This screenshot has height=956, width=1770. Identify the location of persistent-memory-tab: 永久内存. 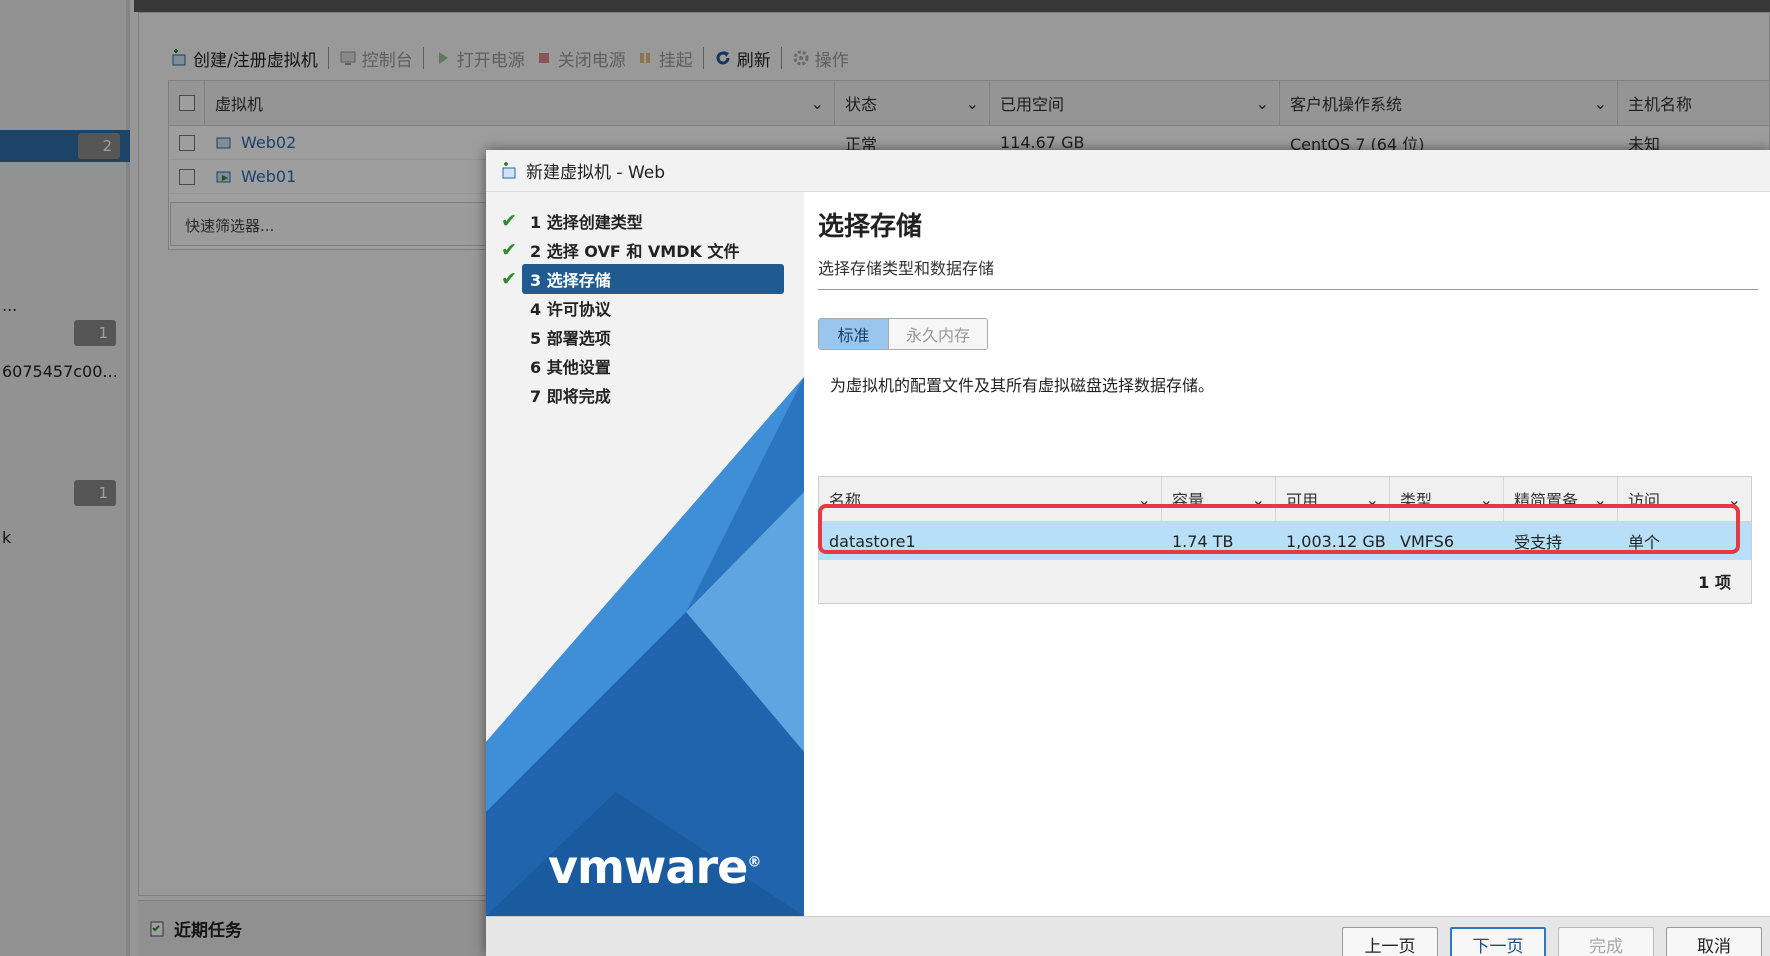
(938, 334).